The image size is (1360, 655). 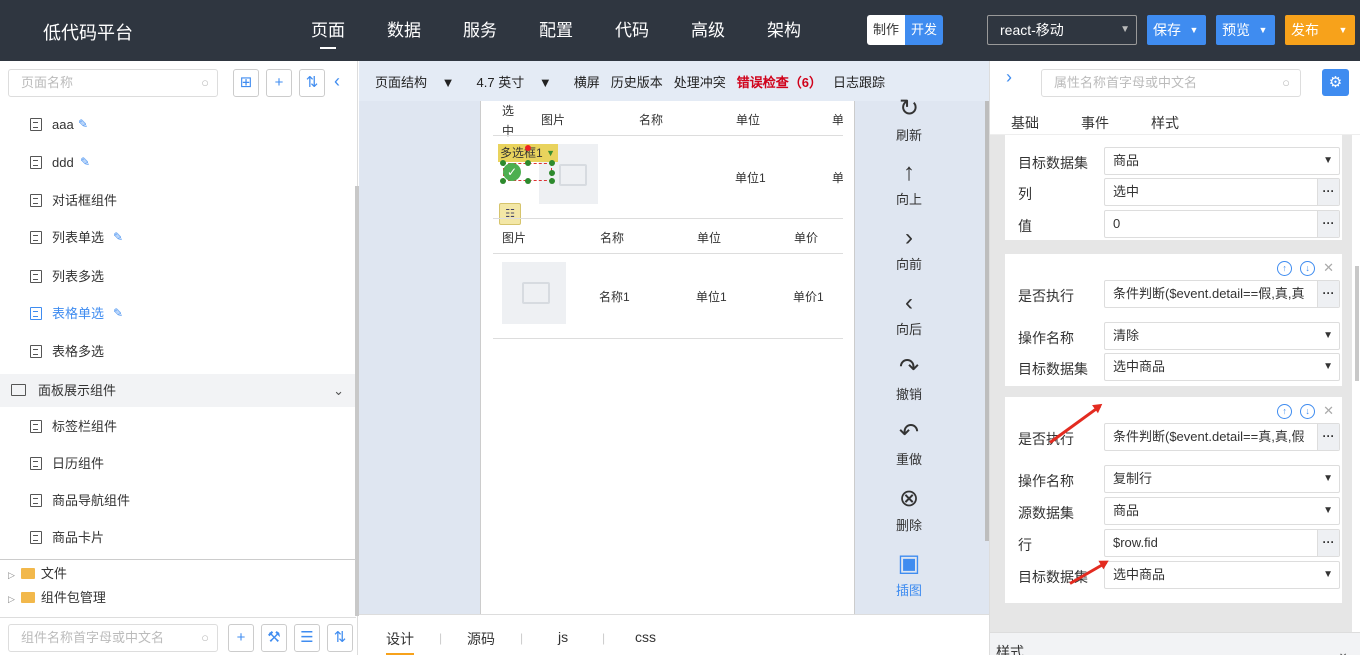 I want to click on chevron-down-icon: ⌄, so click(x=338, y=390).